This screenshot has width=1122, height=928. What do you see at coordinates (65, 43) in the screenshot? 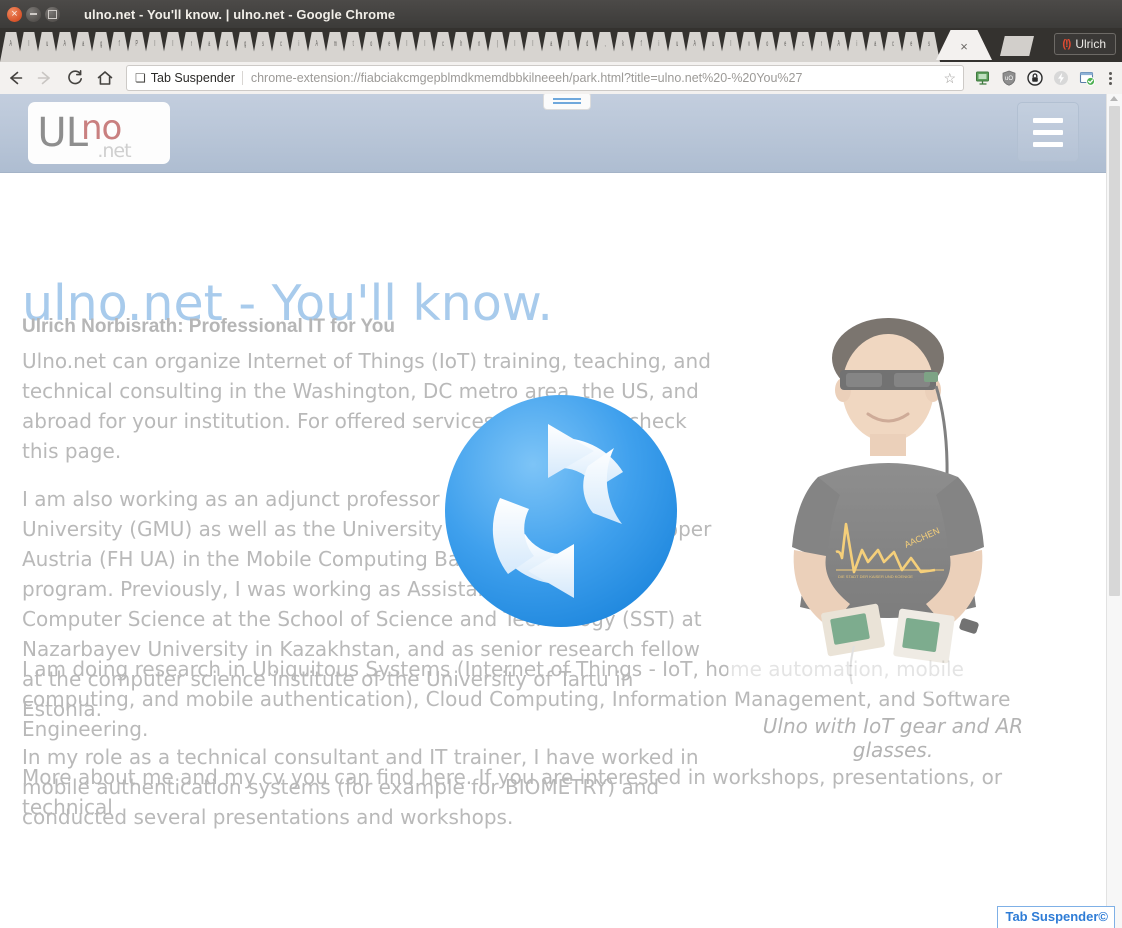
I see `tab-title: A` at bounding box center [65, 43].